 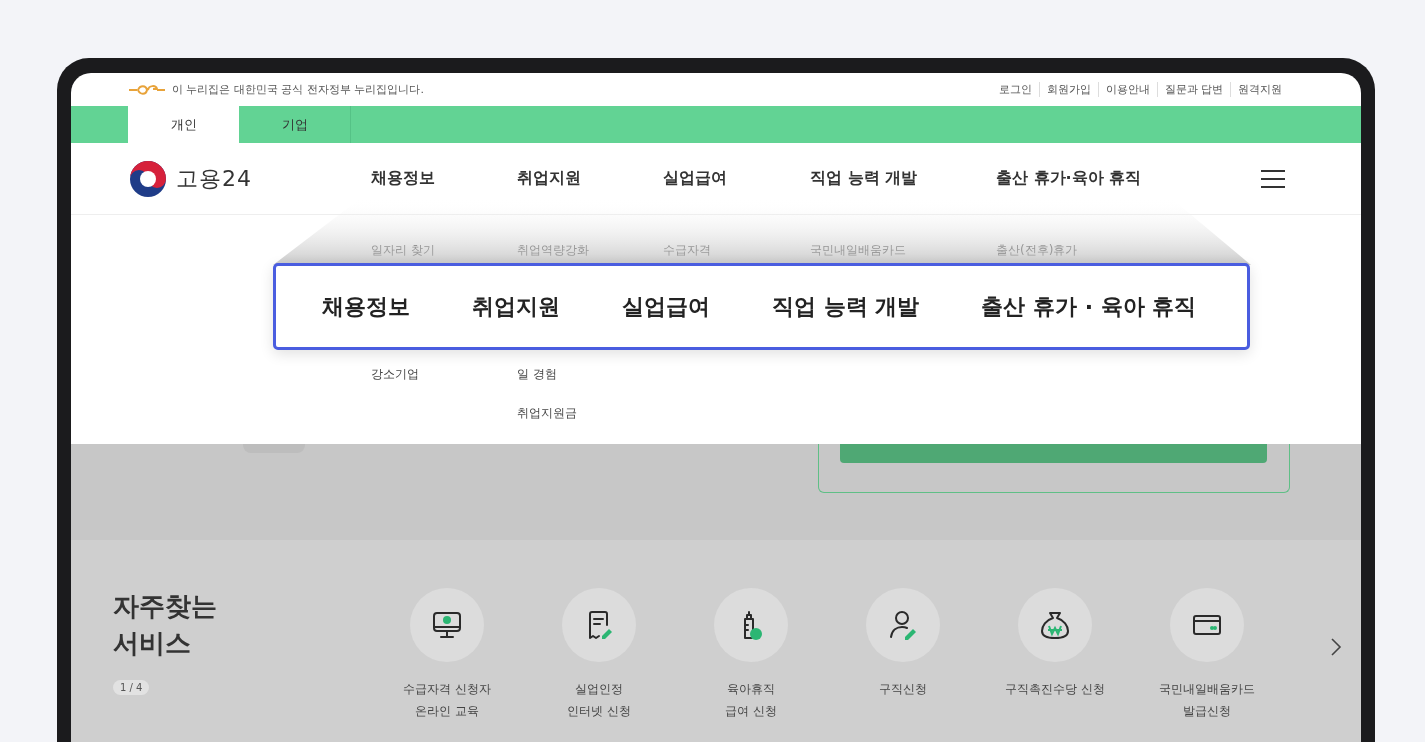 I want to click on nav-menu-item: 실업급여, so click(x=736, y=178).